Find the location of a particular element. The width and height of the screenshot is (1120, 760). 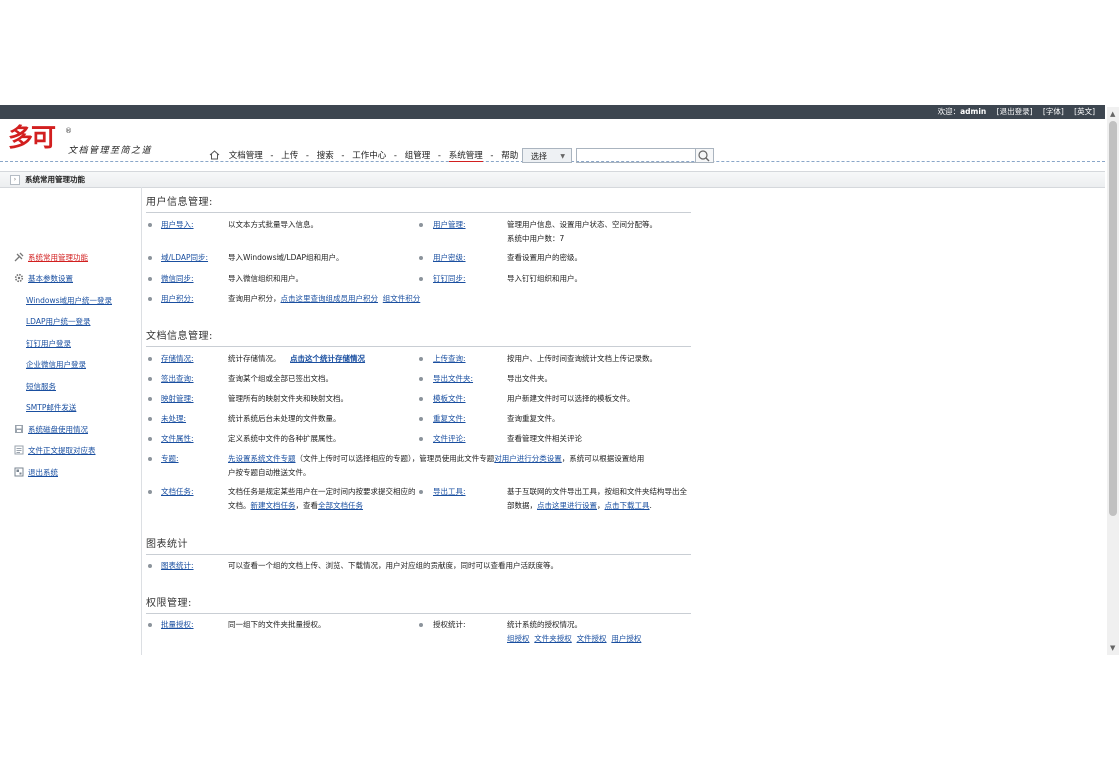

set-topic-link: 先设置系统文件专题 is located at coordinates (262, 458).